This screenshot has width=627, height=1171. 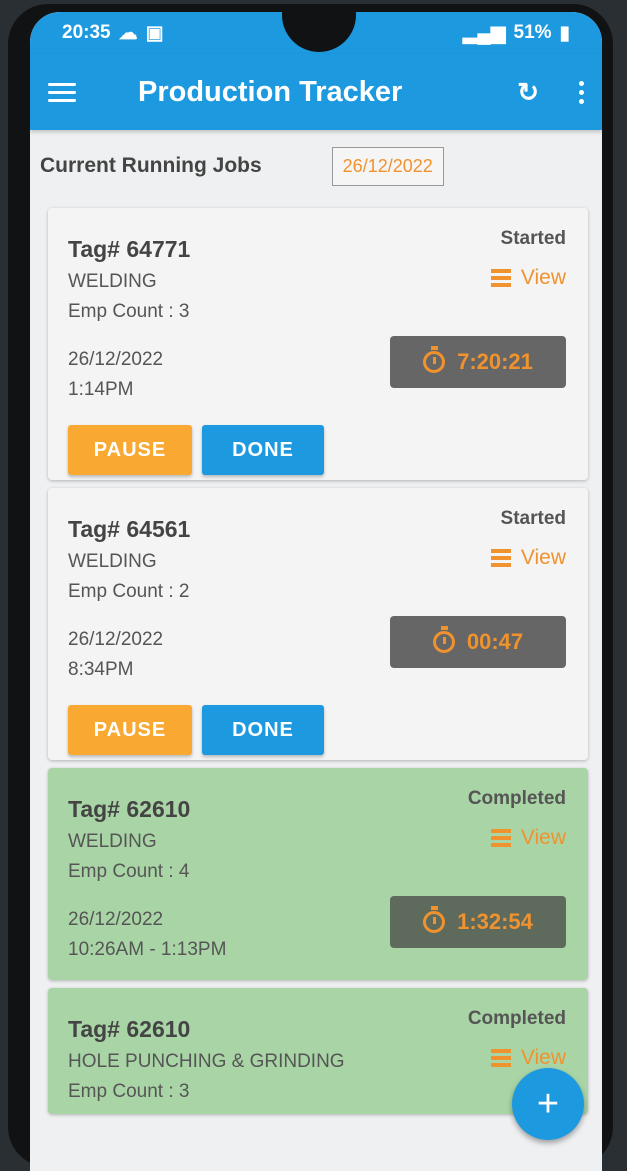 What do you see at coordinates (62, 92) in the screenshot?
I see `menu-icon` at bounding box center [62, 92].